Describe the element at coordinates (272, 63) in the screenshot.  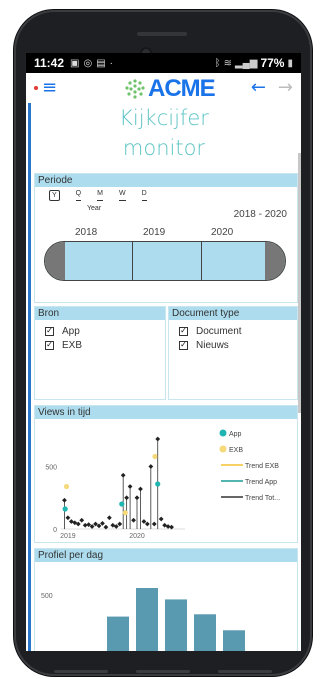
I see `battery-level: 77%` at that location.